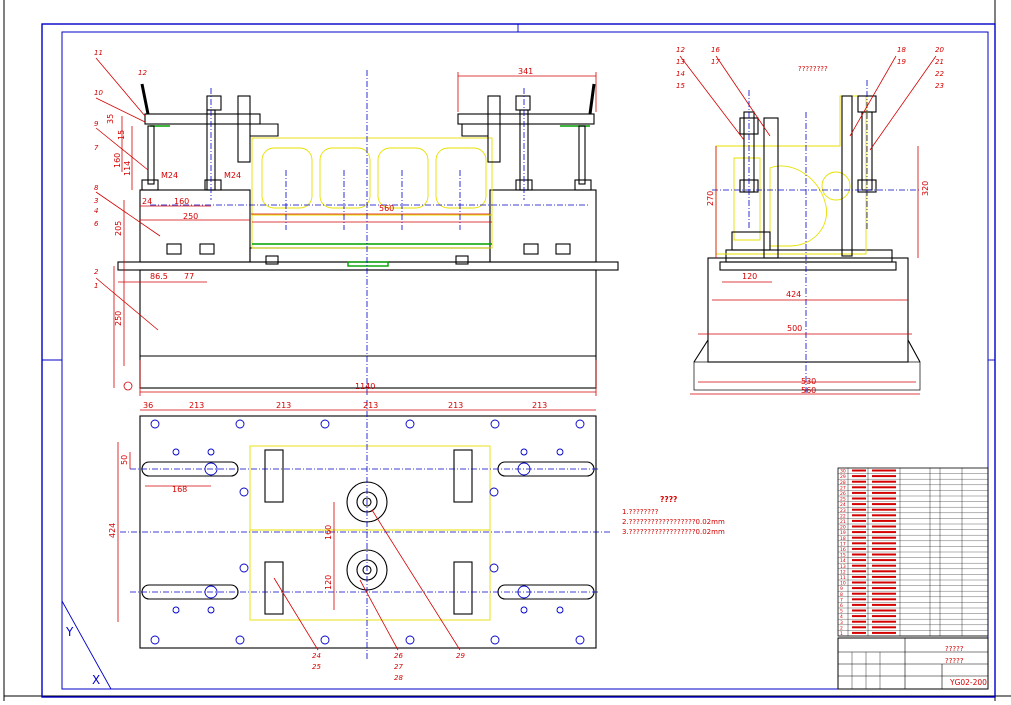 The image size is (1011, 705). What do you see at coordinates (841, 600) in the screenshot?
I see `bom-row-number: 7` at bounding box center [841, 600].